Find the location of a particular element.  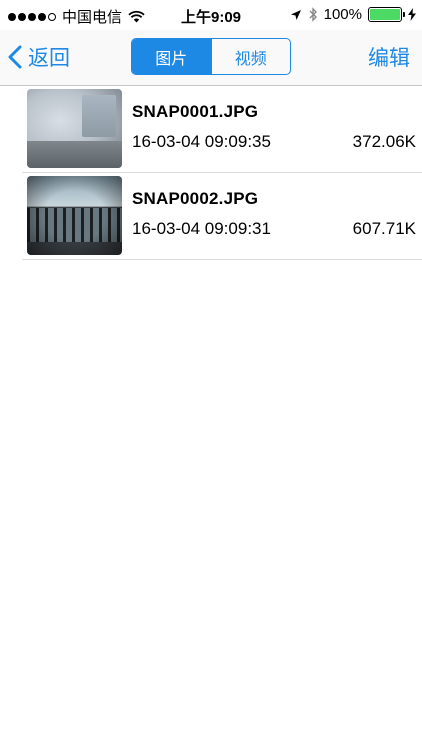

file-date: 16-03-04 09:09:31 is located at coordinates (201, 228).